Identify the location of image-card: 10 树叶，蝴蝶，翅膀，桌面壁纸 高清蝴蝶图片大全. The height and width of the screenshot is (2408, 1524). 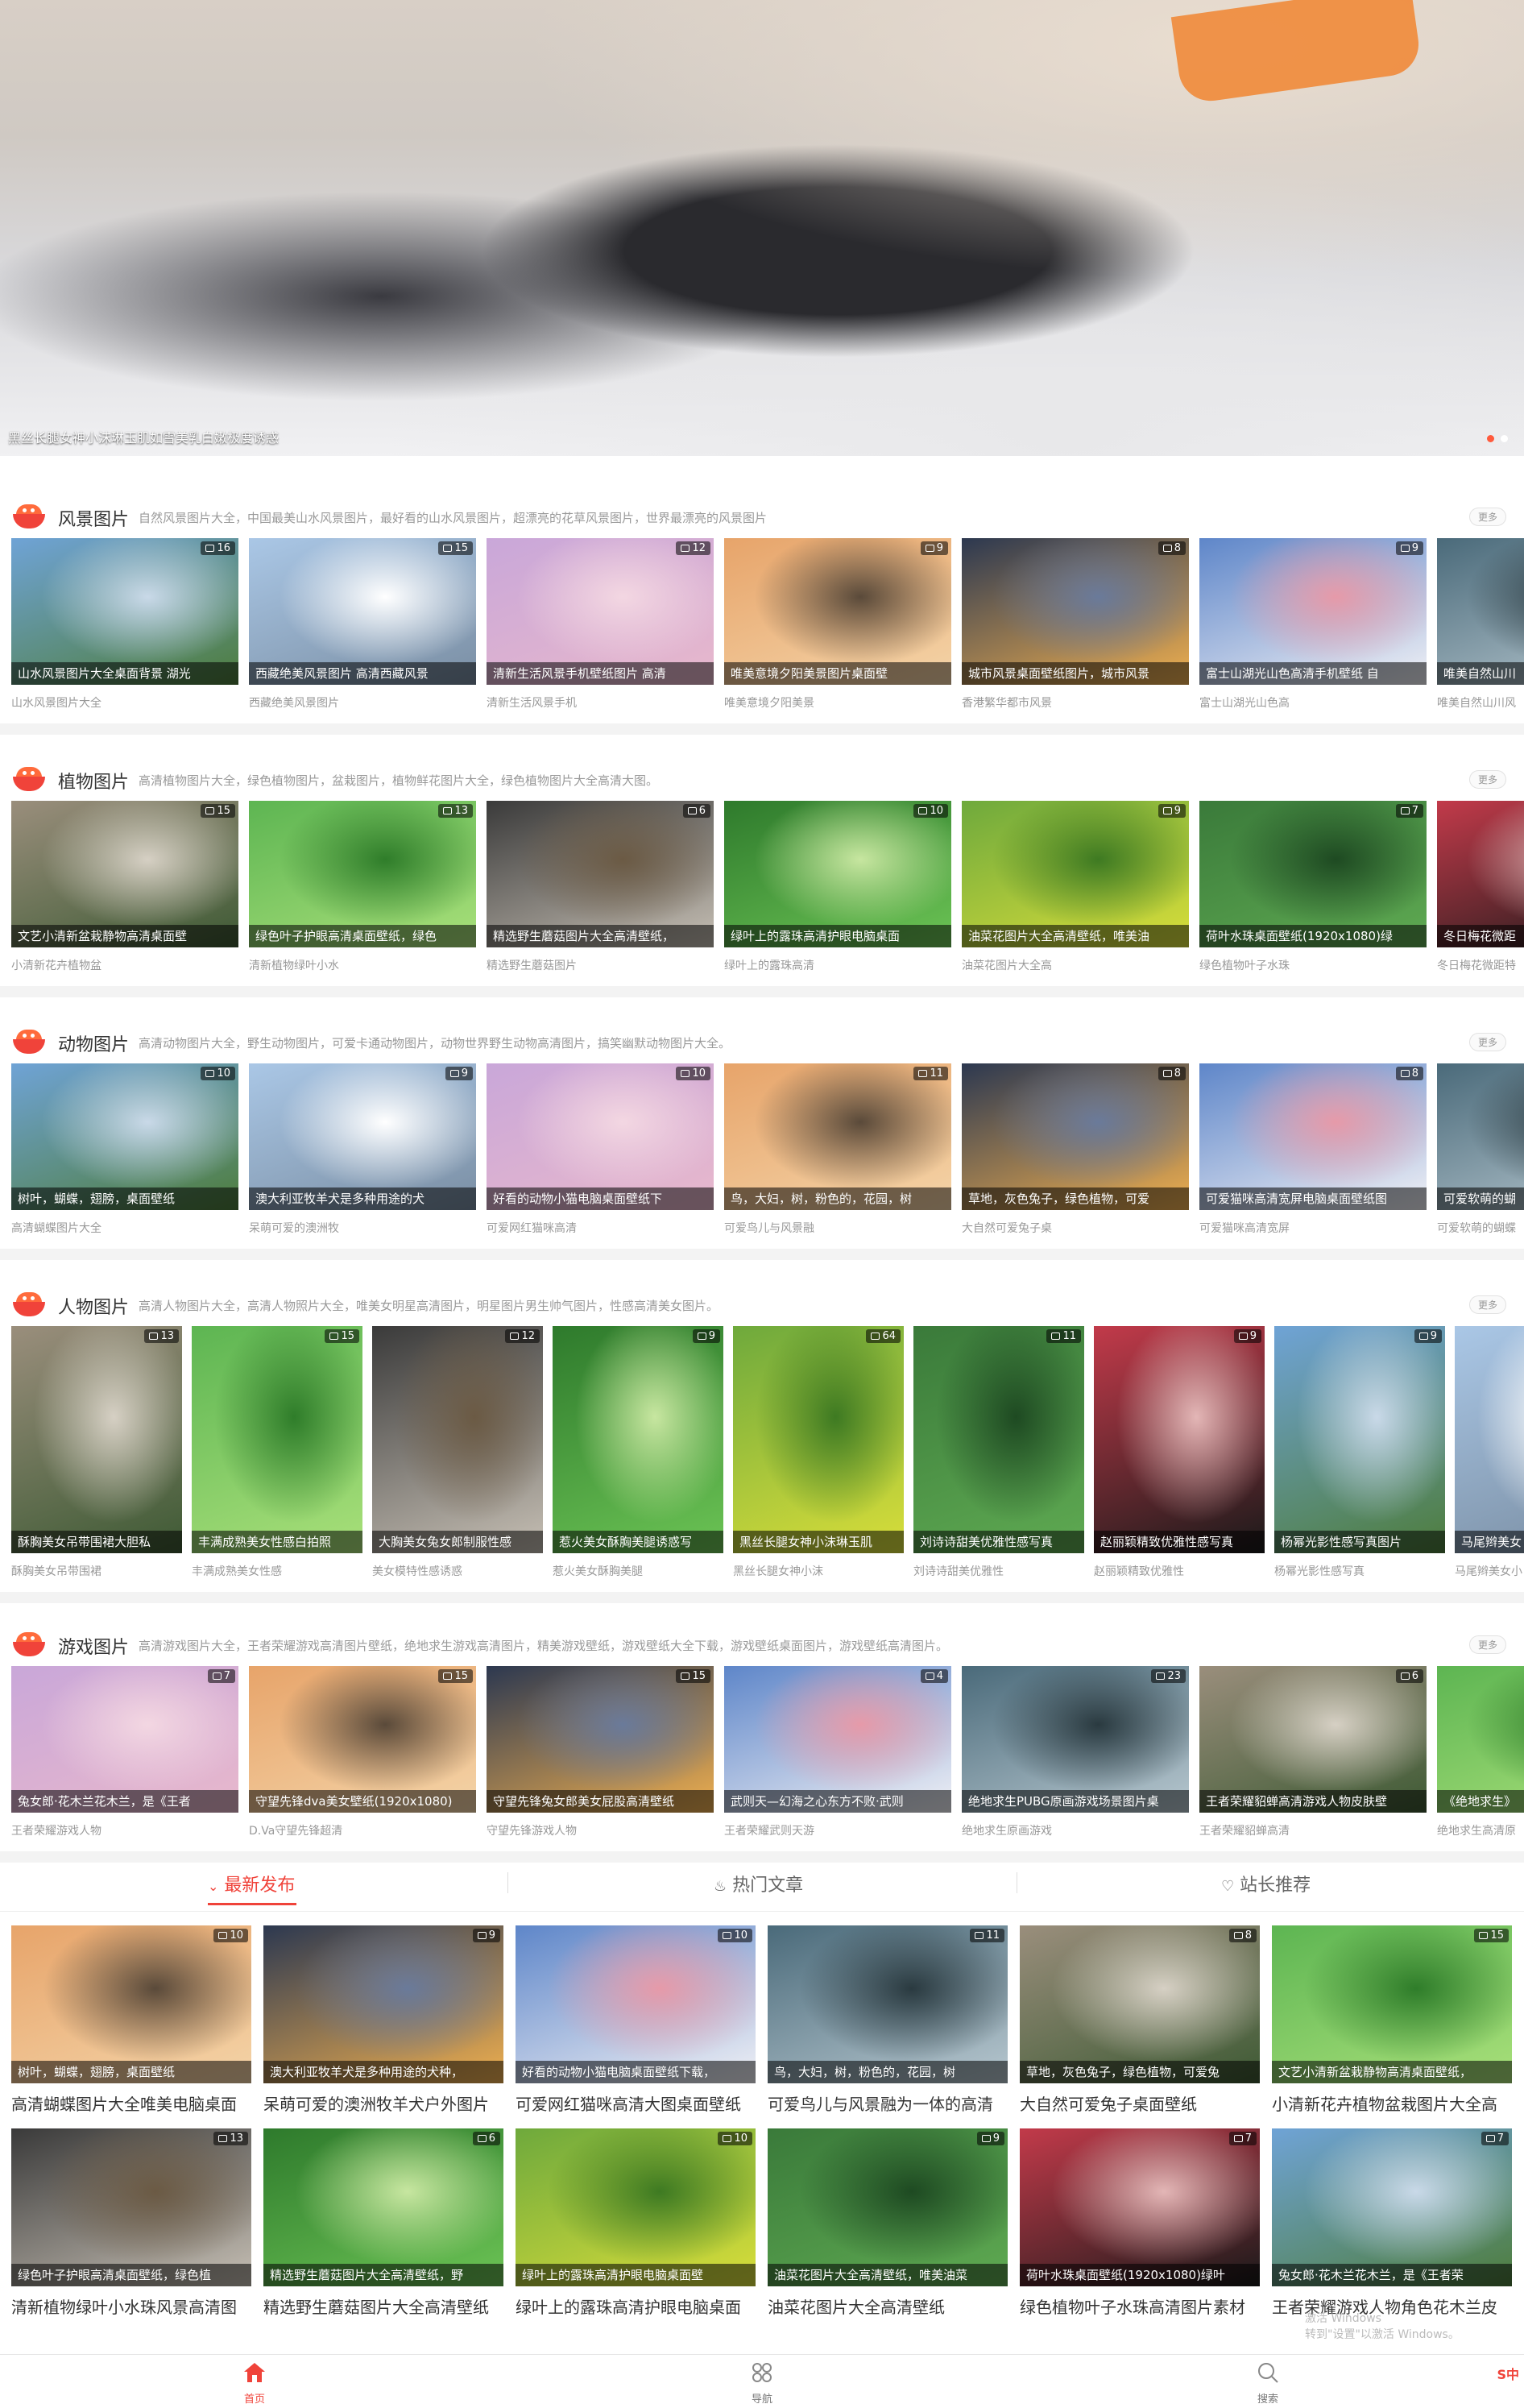
(124, 1151).